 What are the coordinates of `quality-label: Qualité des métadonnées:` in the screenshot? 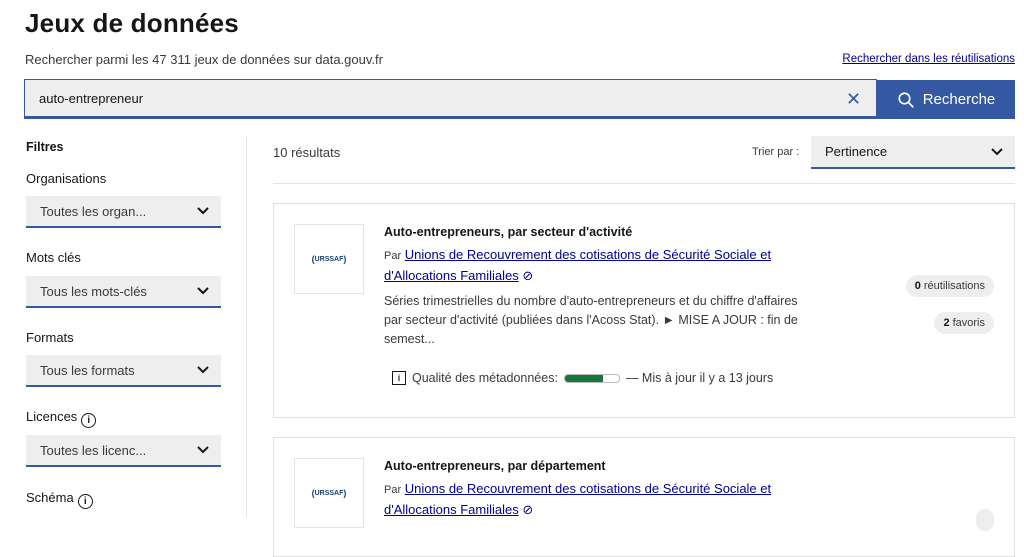 It's located at (485, 378).